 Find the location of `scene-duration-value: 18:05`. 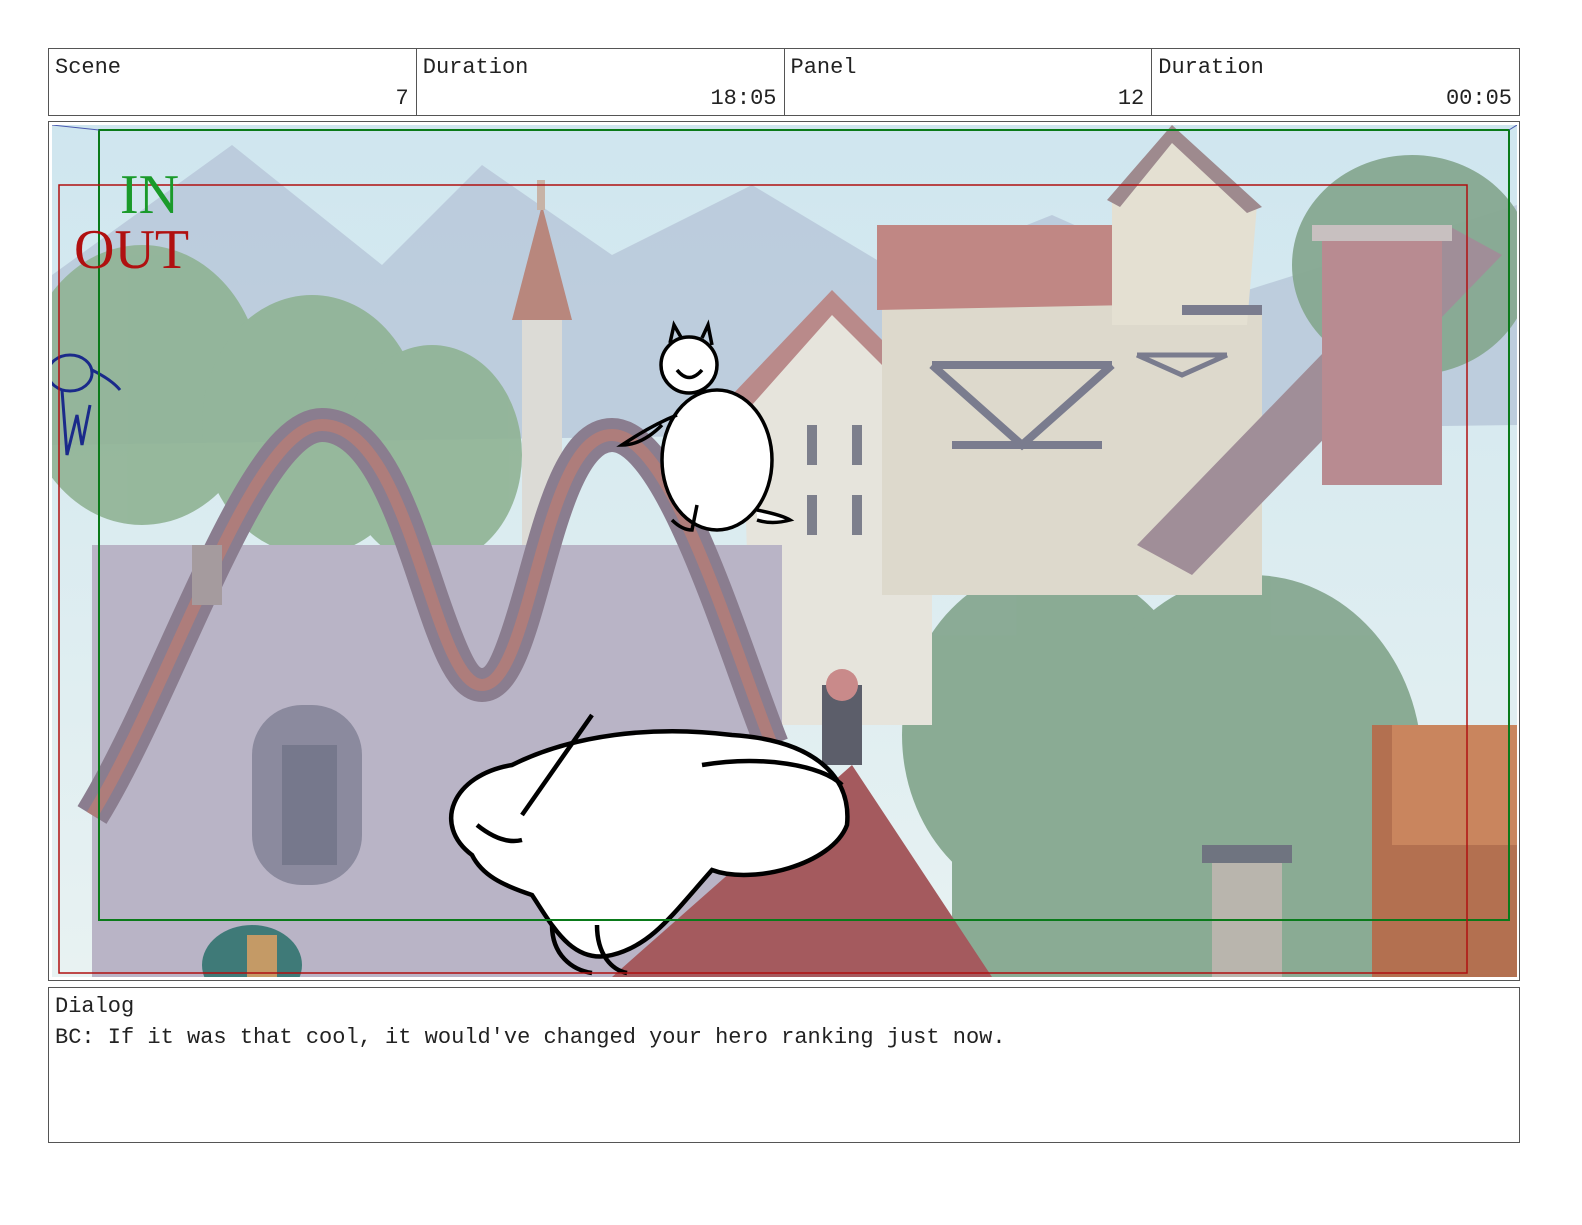

scene-duration-value: 18:05 is located at coordinates (743, 98).